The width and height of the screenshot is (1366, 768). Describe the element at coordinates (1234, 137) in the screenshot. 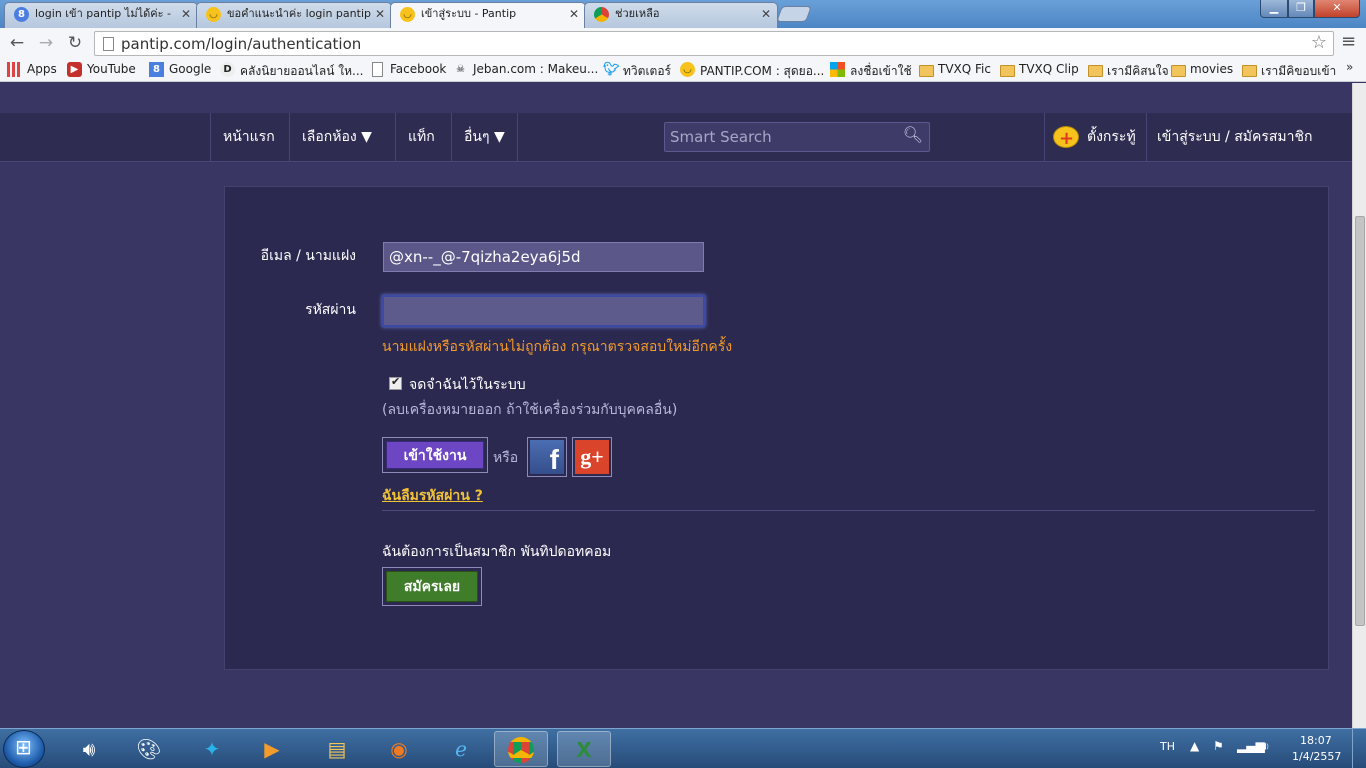

I see `login-register-link: เข้าสู่ระบบ / สมัครสมาชิก` at that location.